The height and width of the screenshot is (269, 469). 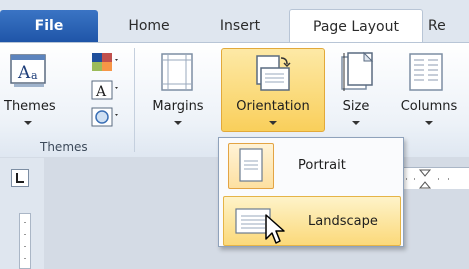 I want to click on theme-colors-icon, so click(x=105, y=62).